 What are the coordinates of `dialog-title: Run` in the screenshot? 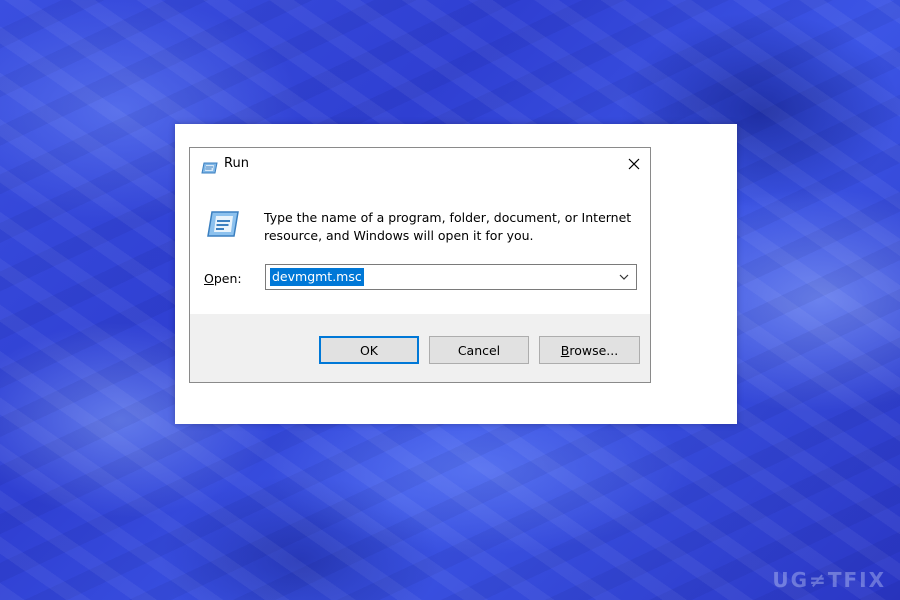 It's located at (236, 163).